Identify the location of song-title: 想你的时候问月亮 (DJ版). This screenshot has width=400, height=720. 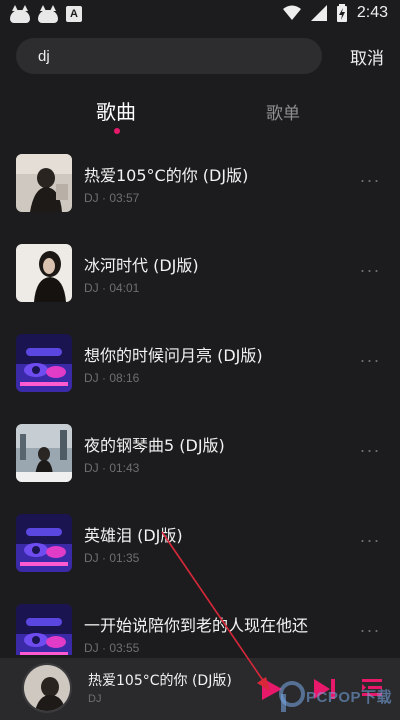
(173, 355).